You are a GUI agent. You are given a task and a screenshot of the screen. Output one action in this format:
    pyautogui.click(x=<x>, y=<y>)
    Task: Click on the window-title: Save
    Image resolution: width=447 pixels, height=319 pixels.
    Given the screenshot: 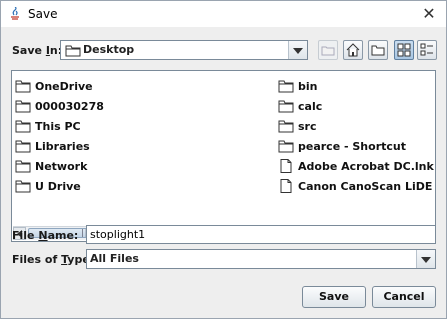 What is the action you would take?
    pyautogui.click(x=43, y=14)
    